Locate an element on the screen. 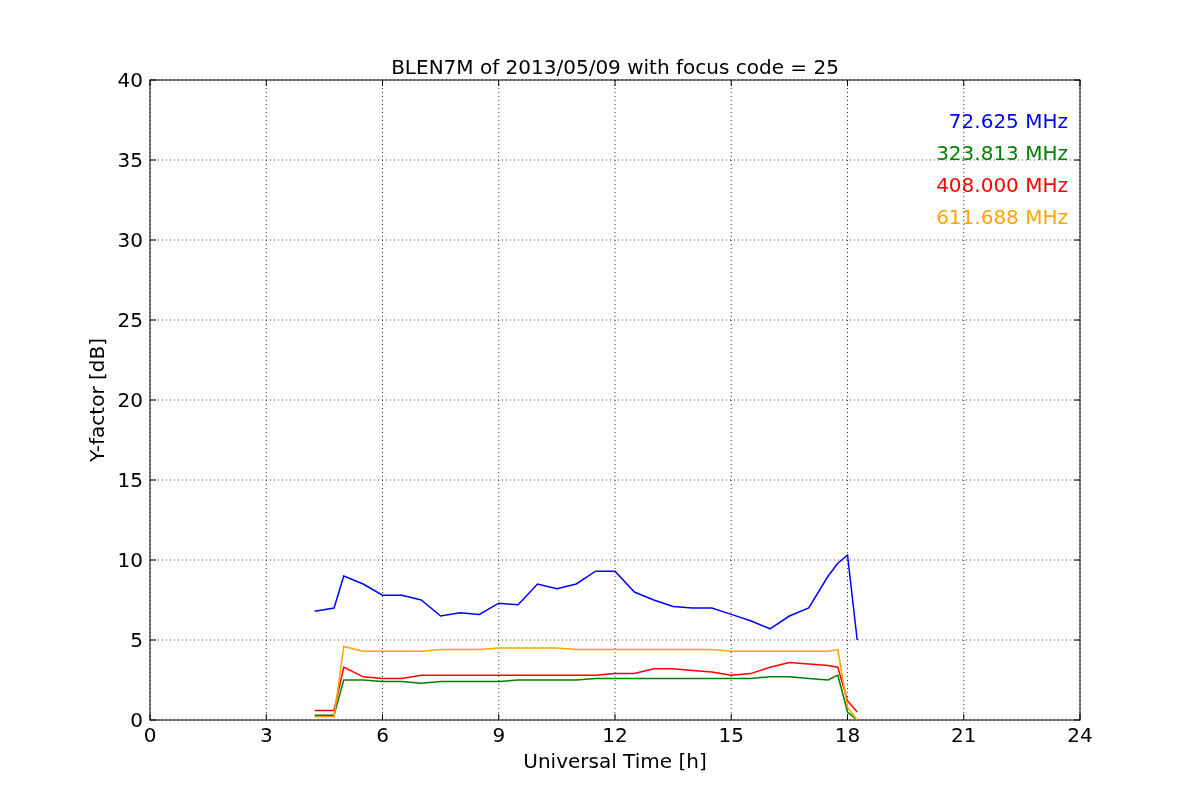  tick-label: 6 is located at coordinates (382, 735).